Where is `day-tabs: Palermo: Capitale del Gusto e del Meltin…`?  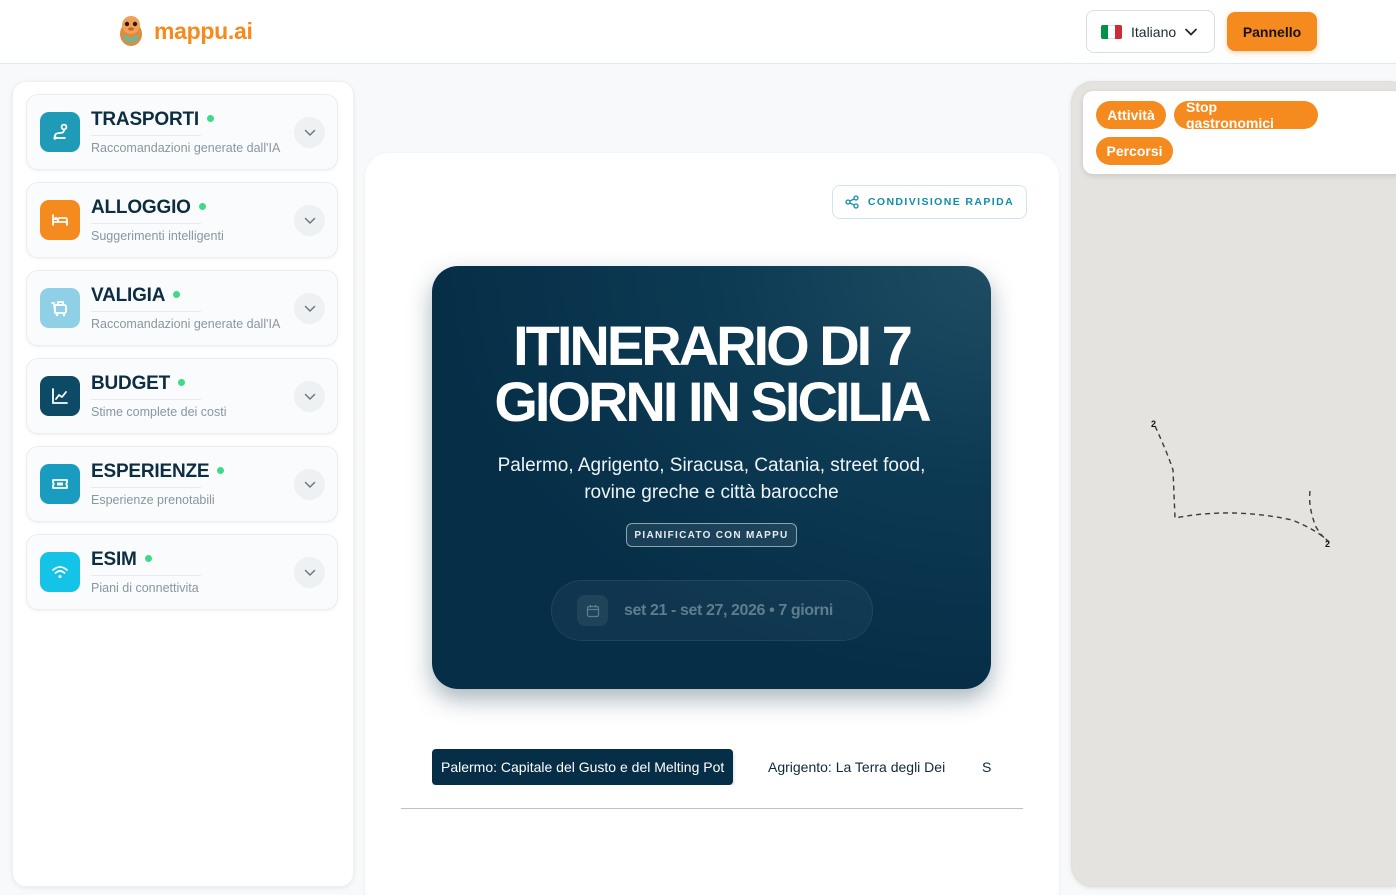
day-tabs: Palermo: Capitale del Gusto e del Meltin… is located at coordinates (729, 767).